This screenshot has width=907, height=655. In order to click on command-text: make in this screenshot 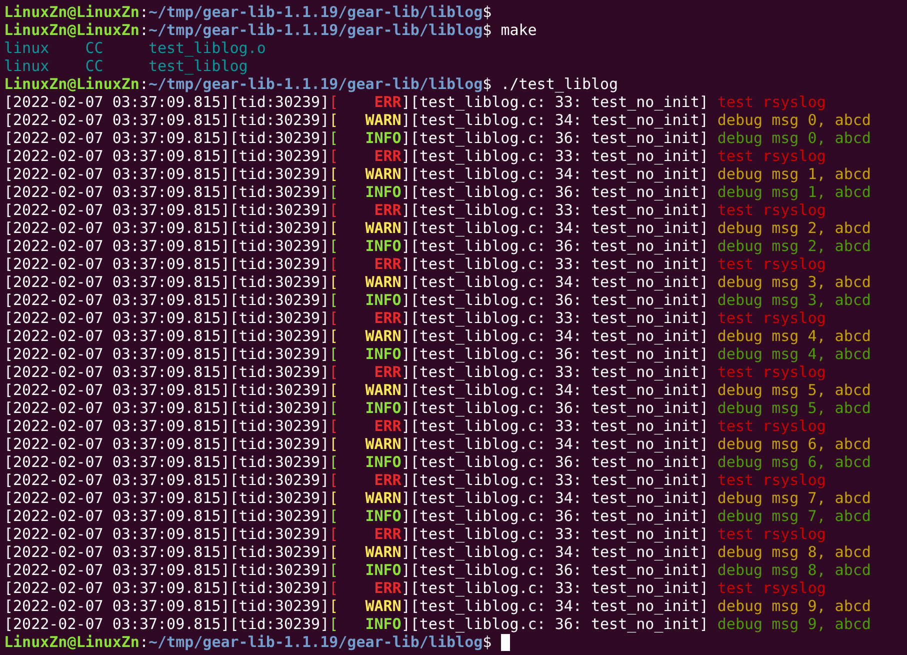, I will do `click(518, 30)`.